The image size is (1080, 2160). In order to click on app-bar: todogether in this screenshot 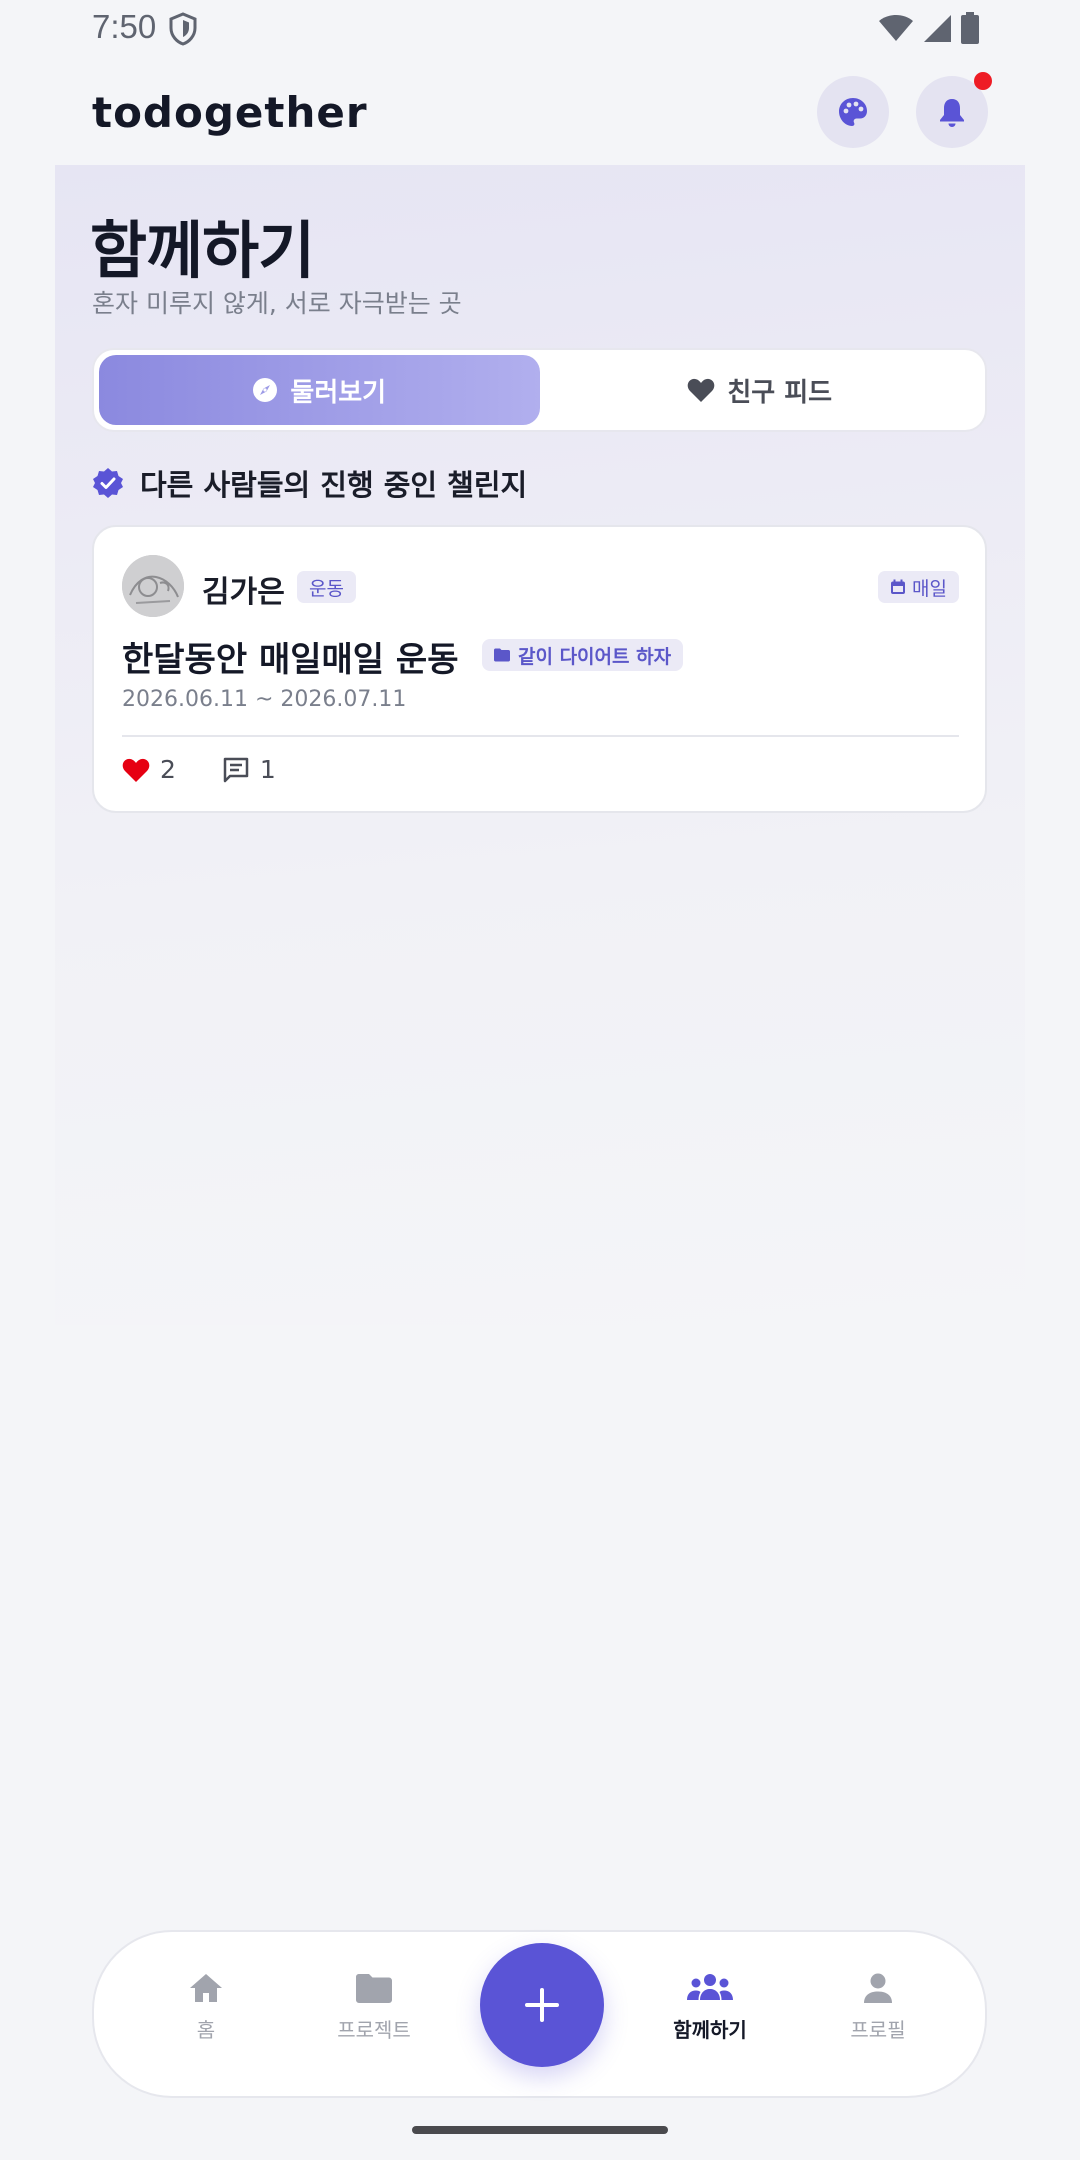, I will do `click(540, 127)`.